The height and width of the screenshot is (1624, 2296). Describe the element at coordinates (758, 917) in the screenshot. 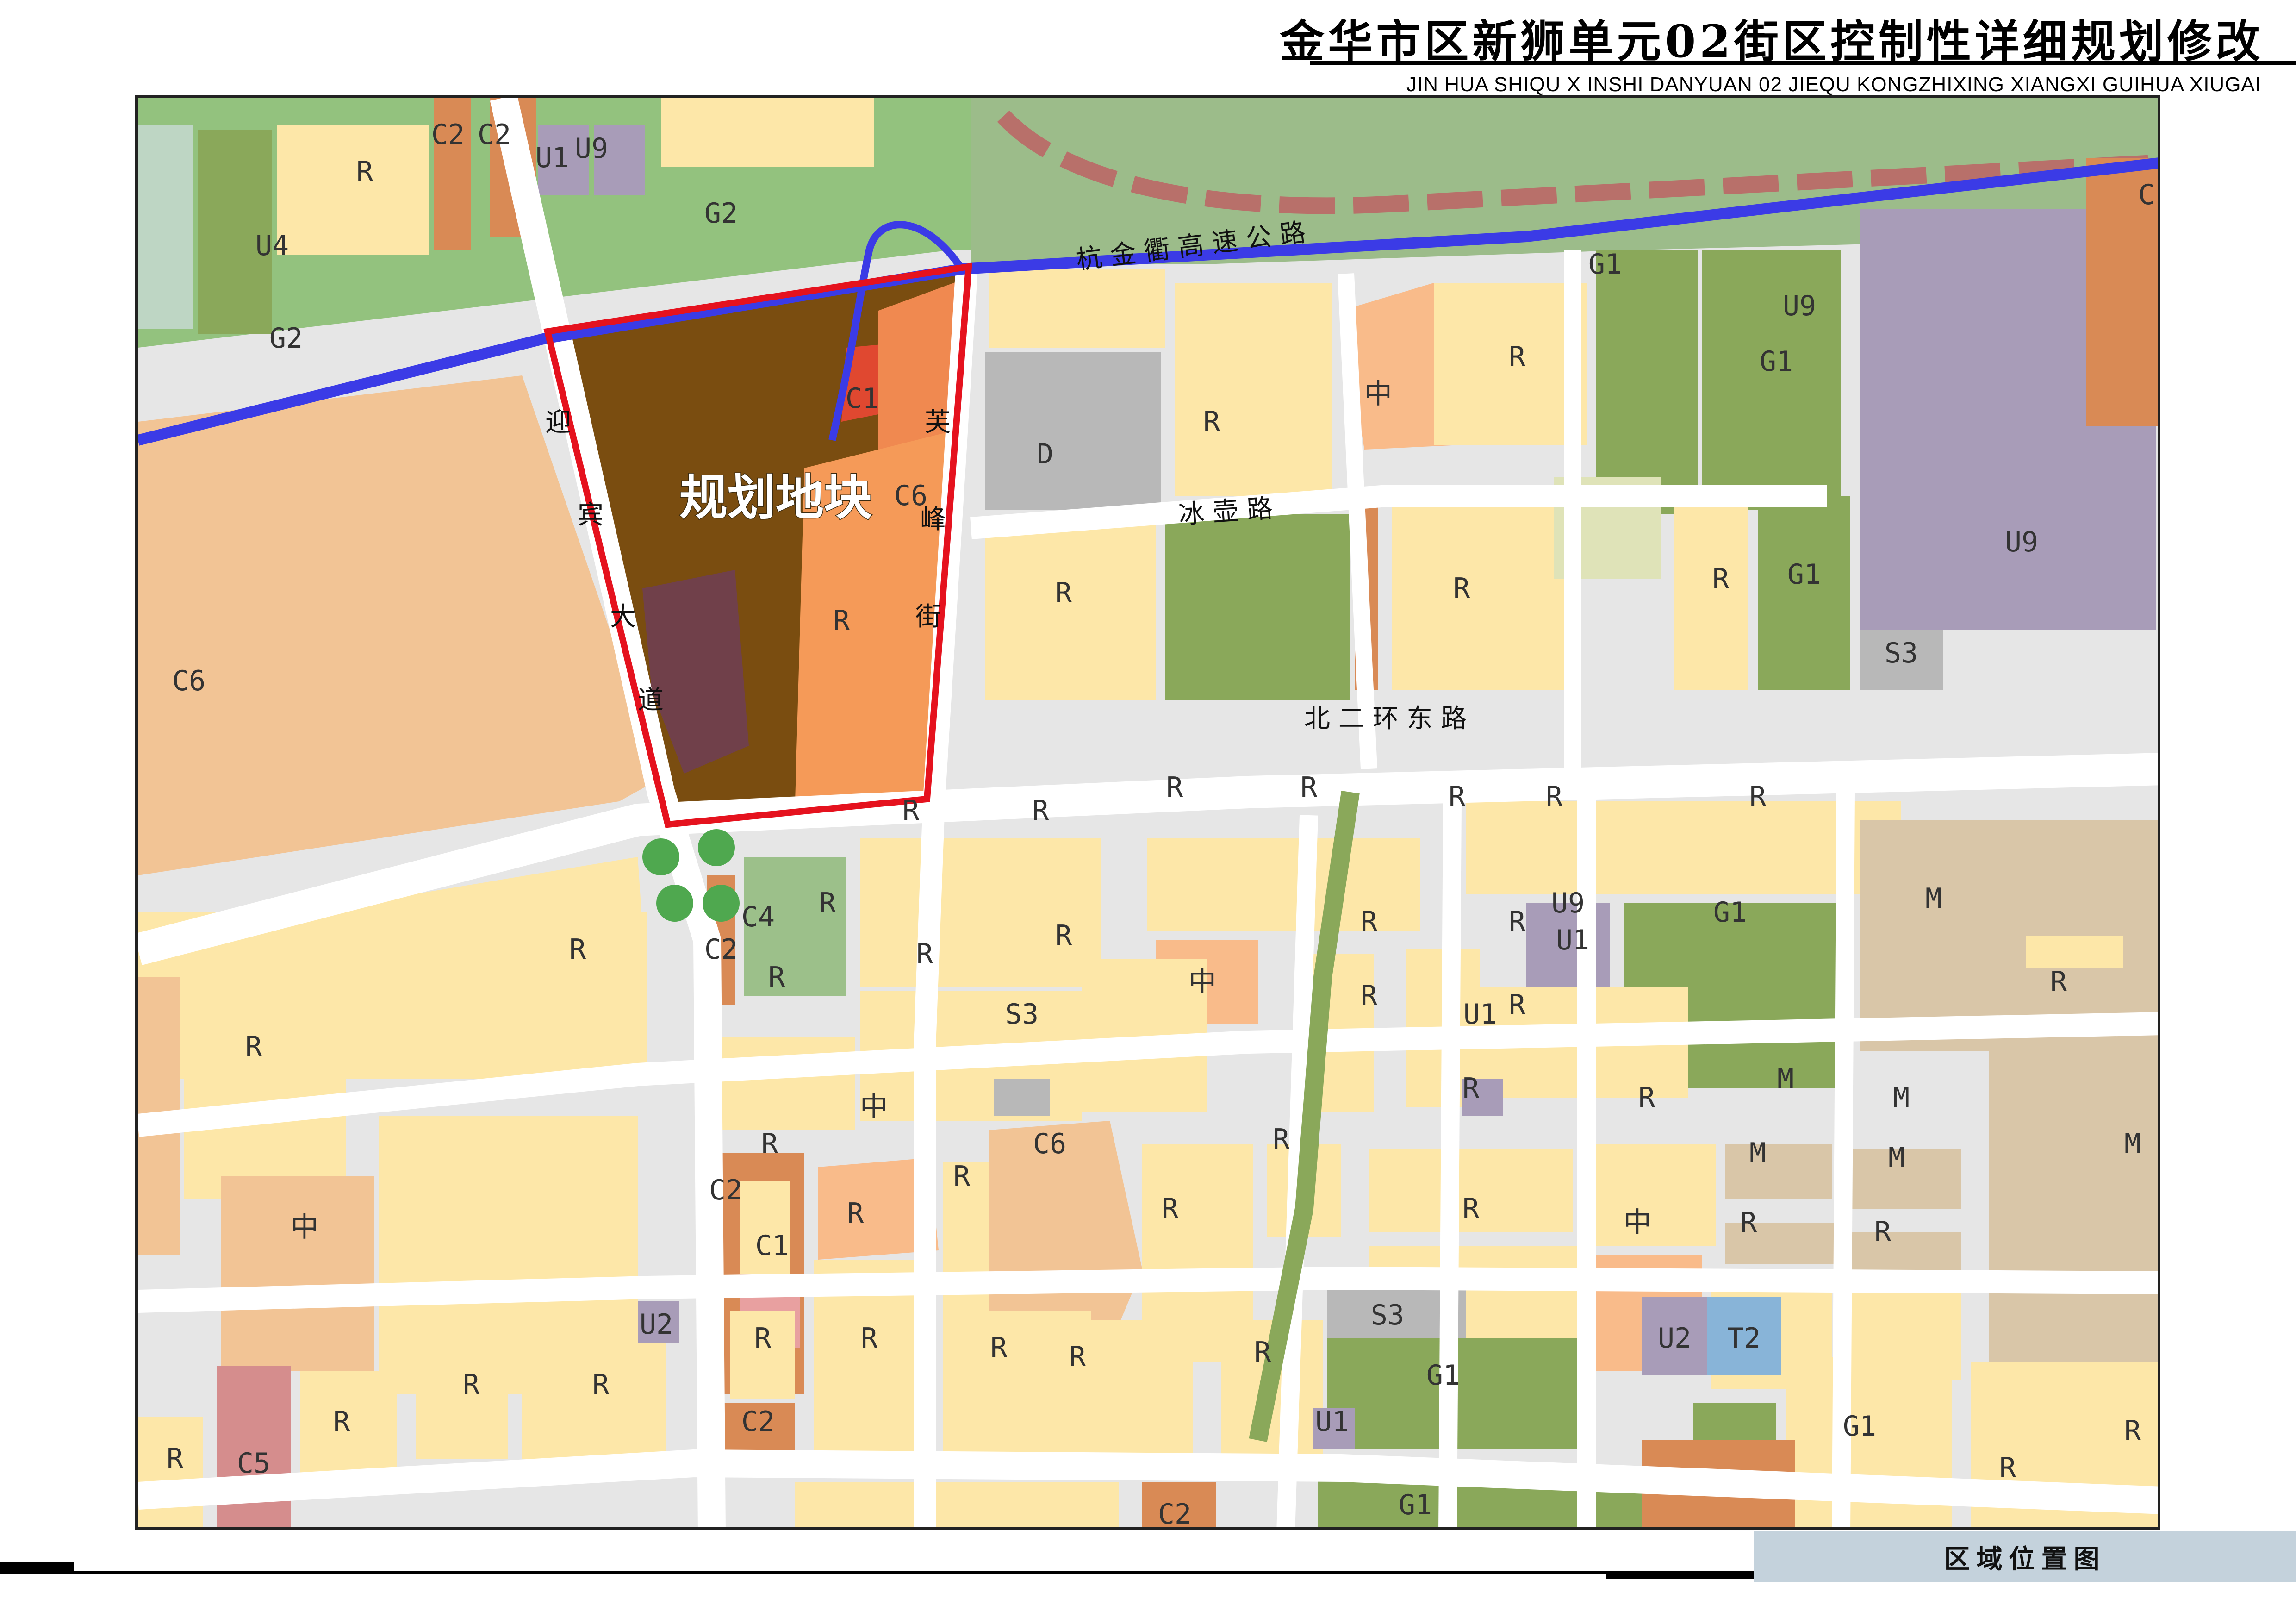

I see `parcel-label: C4` at that location.